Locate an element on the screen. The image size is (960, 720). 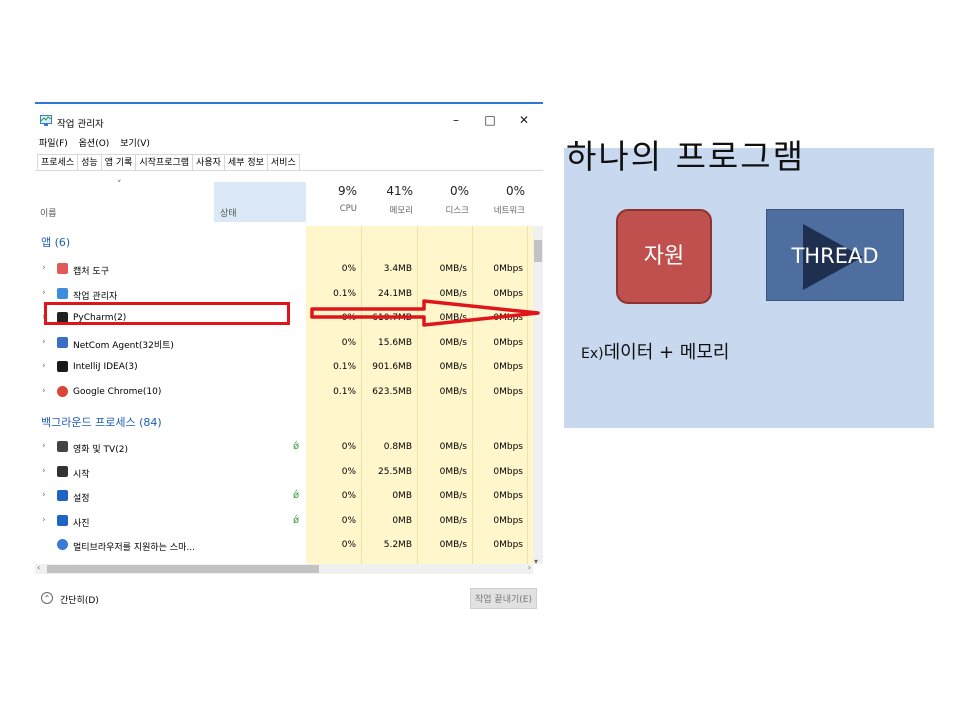
pycharm-highlight-box is located at coordinates (167, 313).